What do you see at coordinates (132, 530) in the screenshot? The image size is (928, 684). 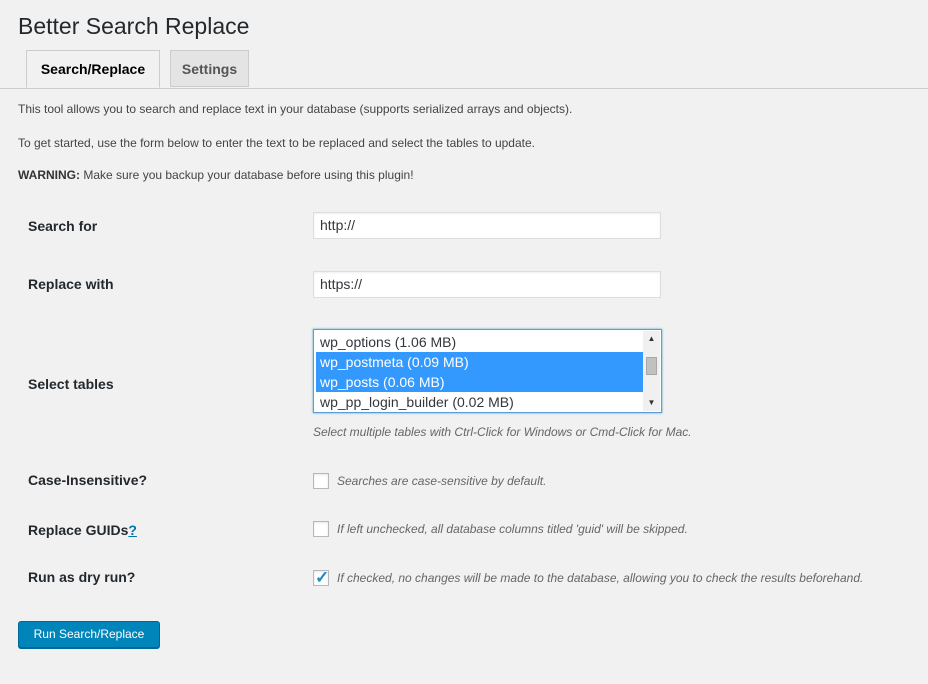 I see `replace-guids-help-link: ?` at bounding box center [132, 530].